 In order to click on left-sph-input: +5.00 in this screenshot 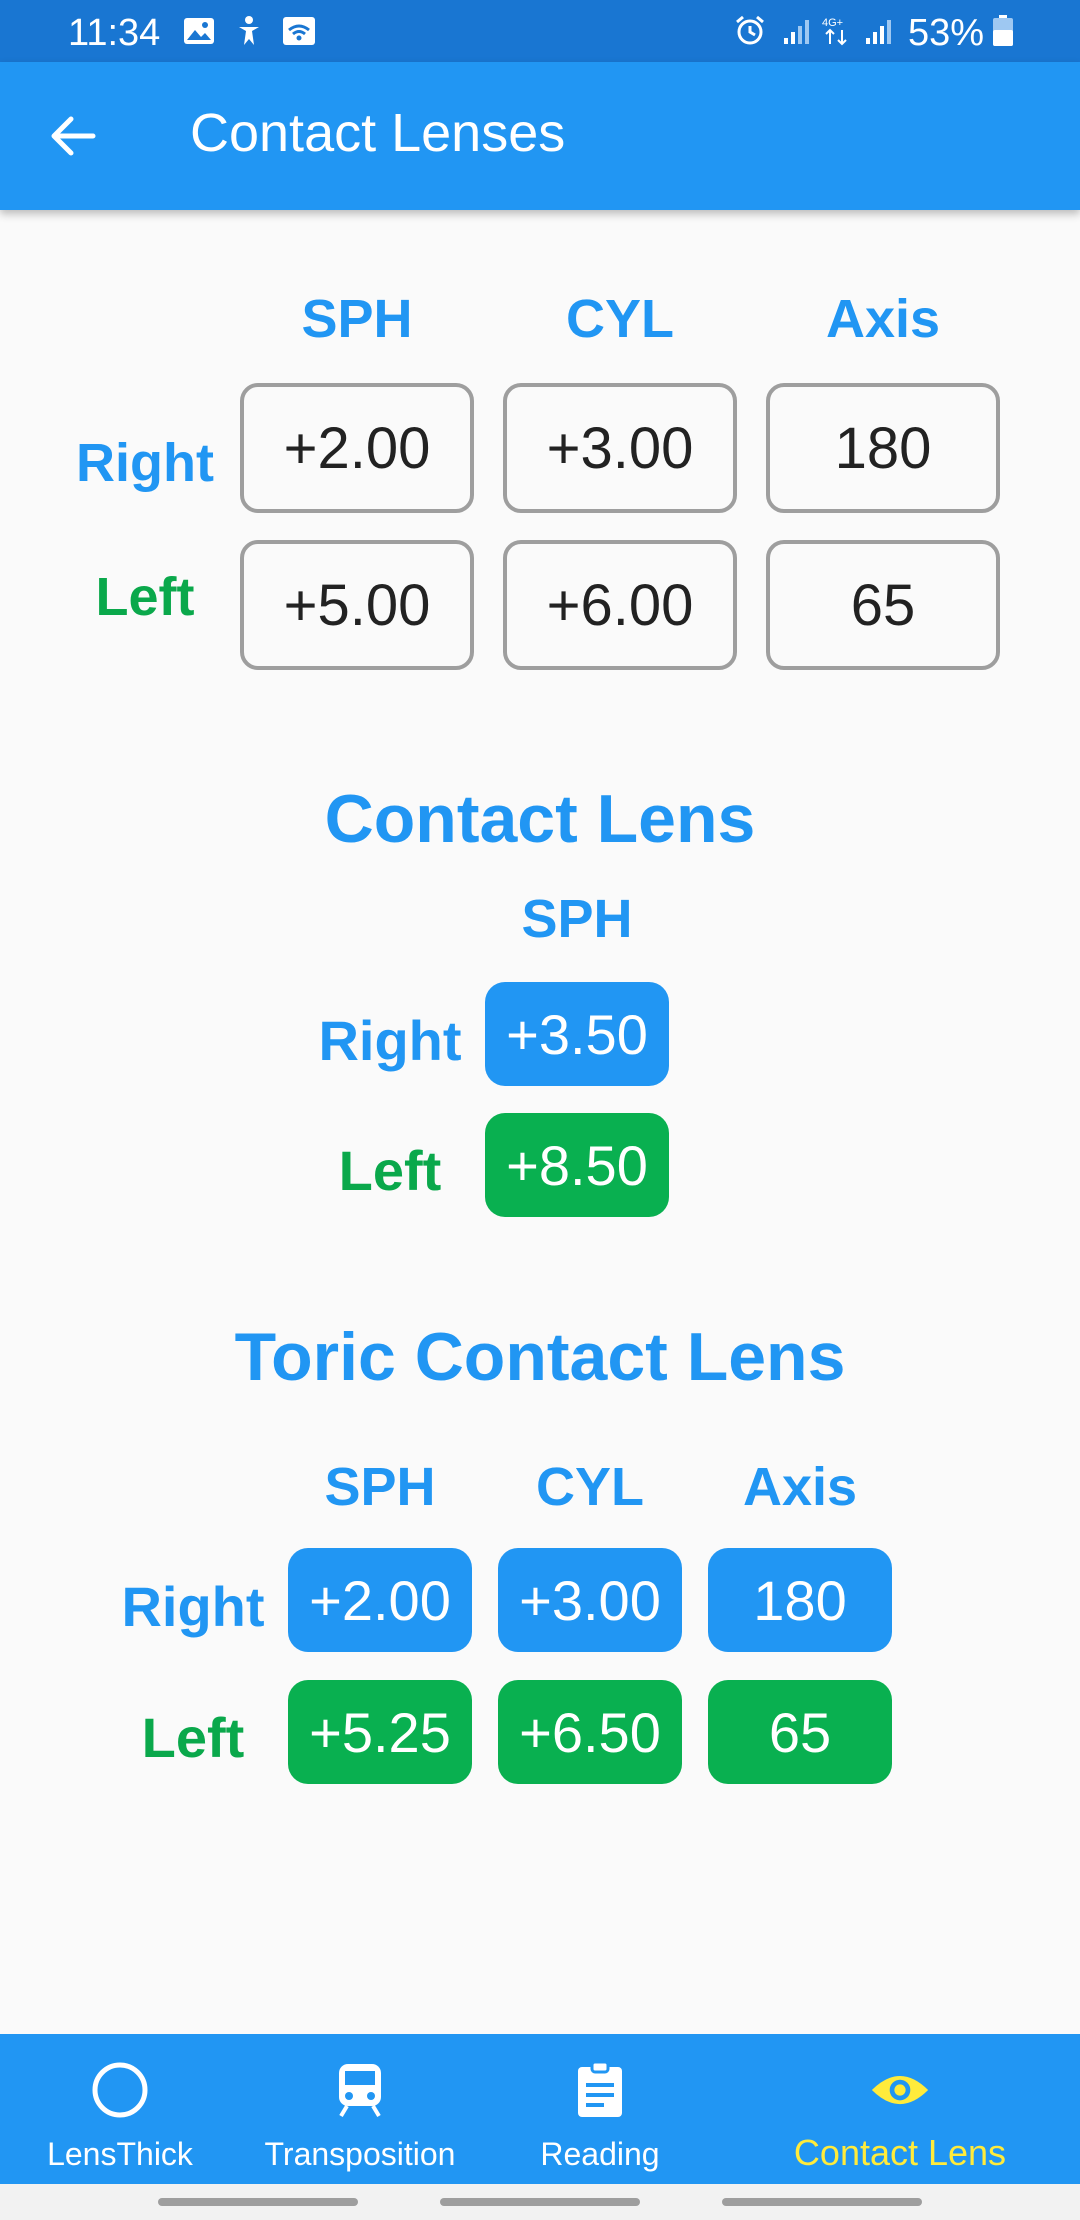, I will do `click(357, 605)`.